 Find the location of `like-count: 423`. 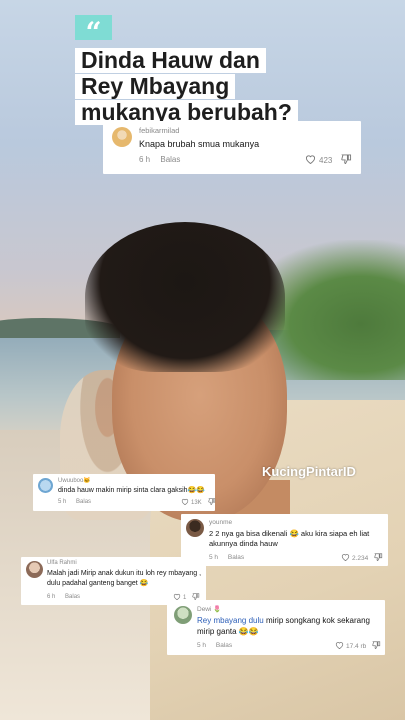

like-count: 423 is located at coordinates (326, 160).